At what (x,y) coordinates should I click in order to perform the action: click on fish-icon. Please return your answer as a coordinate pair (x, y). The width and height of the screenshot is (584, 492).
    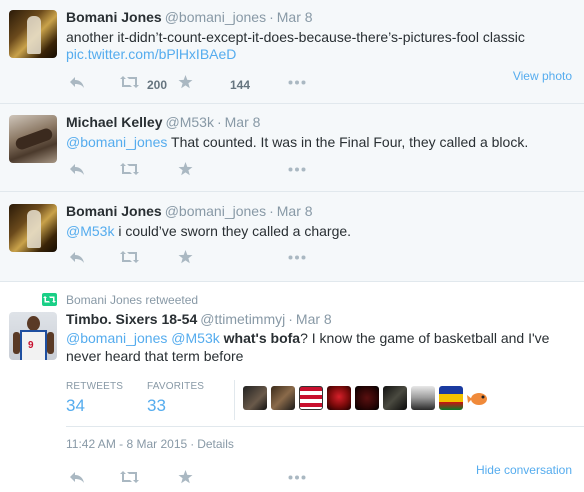
    Looking at the image, I should click on (477, 399).